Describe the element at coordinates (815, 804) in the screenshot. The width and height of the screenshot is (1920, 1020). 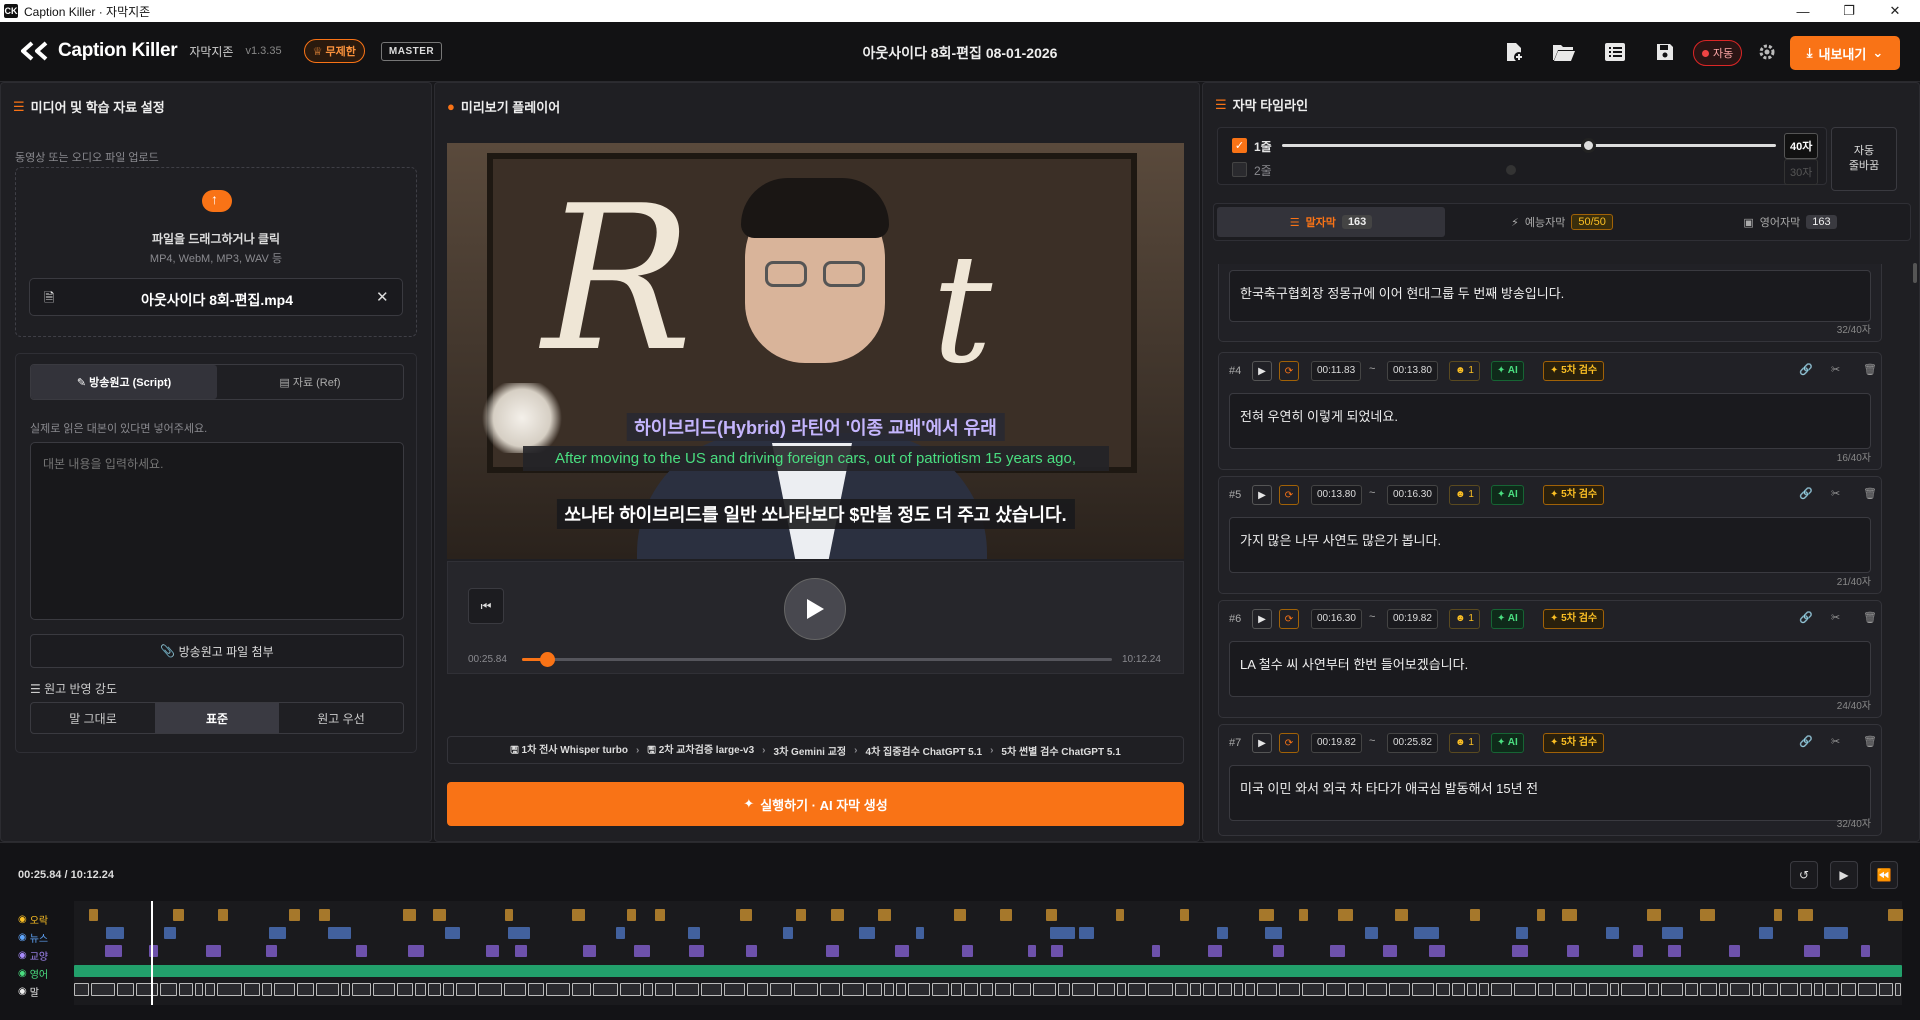
I see `run-ai-button: ✦ 실행하기 · AI 자막 생성` at that location.